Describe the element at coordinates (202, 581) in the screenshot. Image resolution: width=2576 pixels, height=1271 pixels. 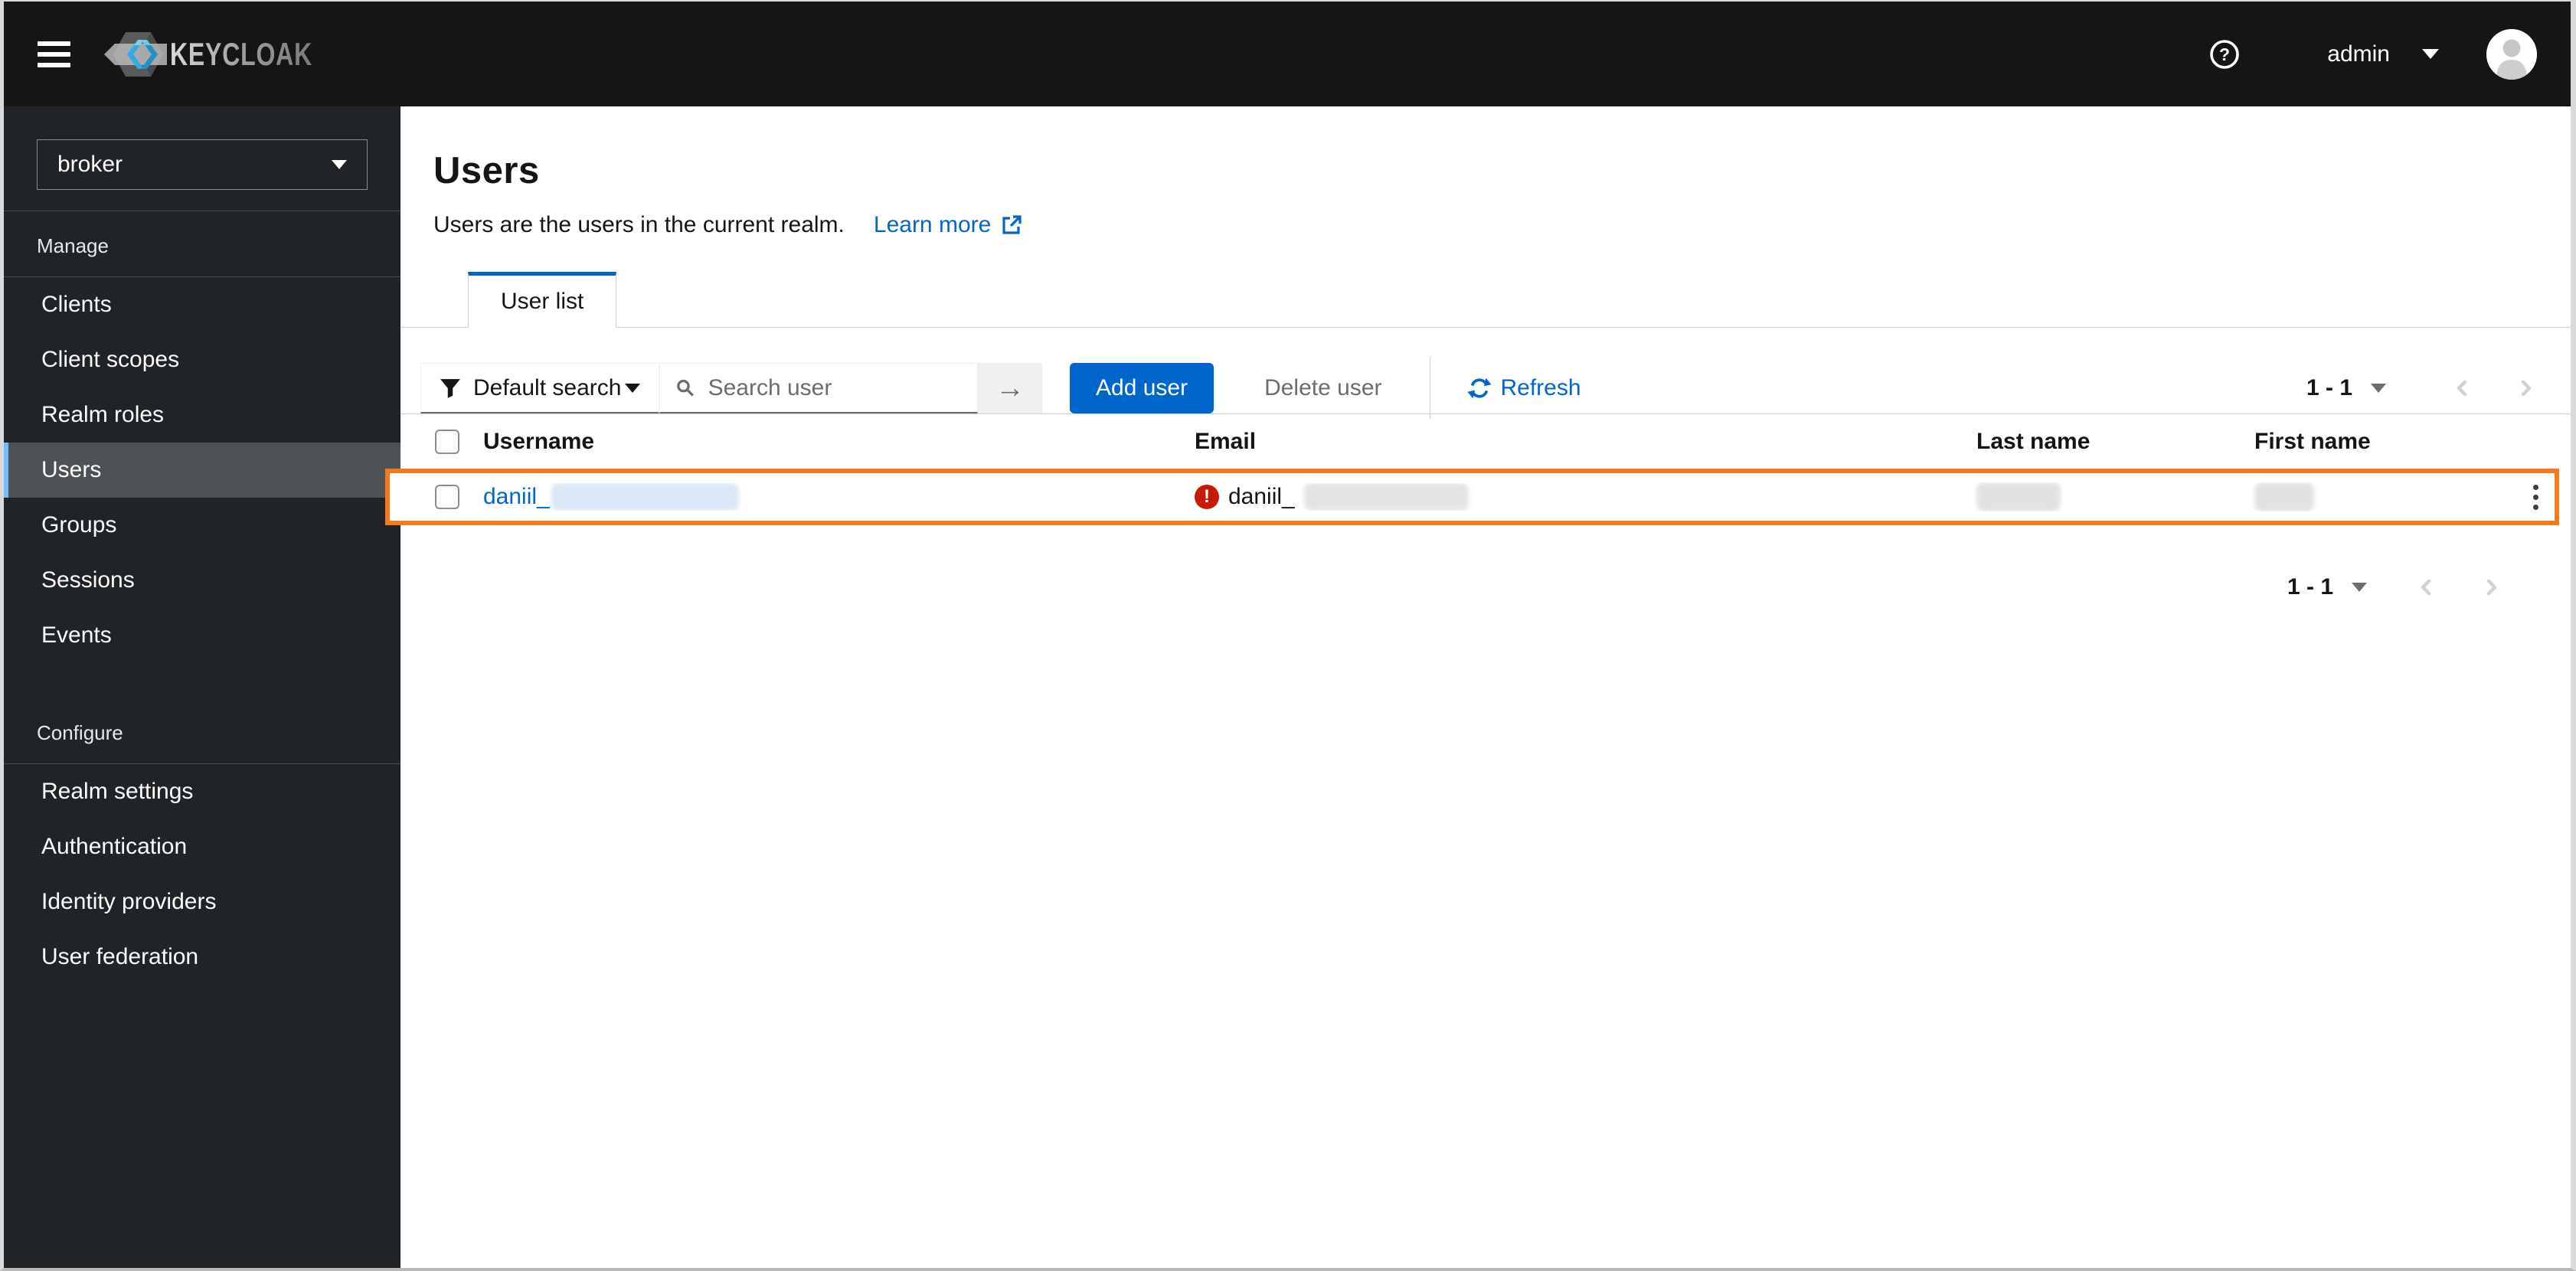
I see `sidebar-item-sessions: Sessions` at that location.